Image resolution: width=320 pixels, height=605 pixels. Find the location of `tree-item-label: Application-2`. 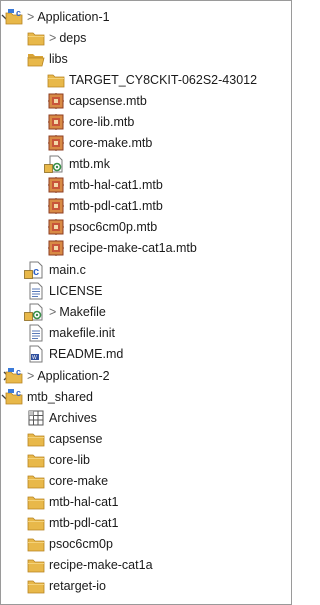

tree-item-label: Application-2 is located at coordinates (73, 376).